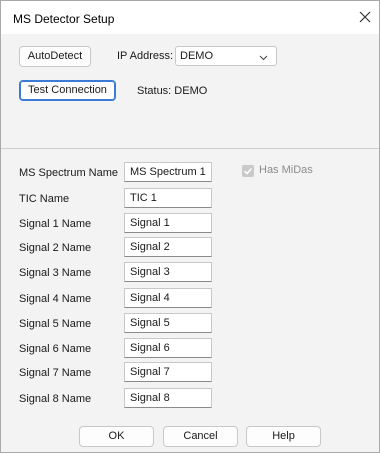  I want to click on signal-4-name-input, so click(168, 298).